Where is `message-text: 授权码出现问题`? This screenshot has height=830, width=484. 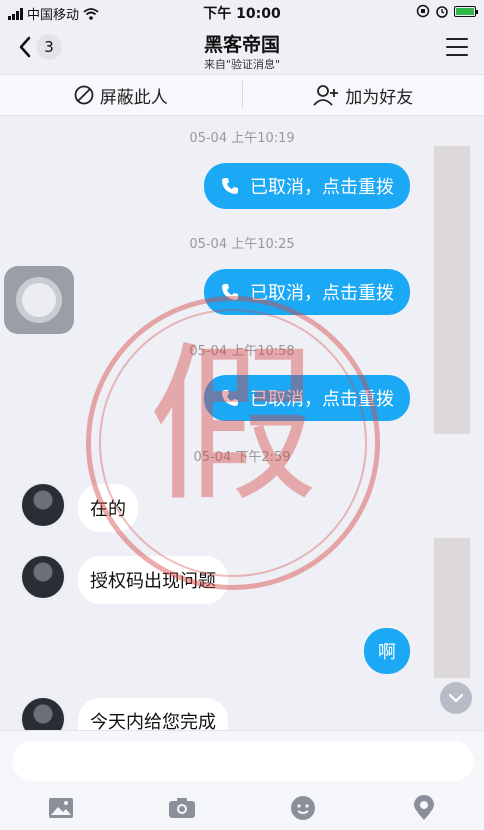 message-text: 授权码出现问题 is located at coordinates (153, 581).